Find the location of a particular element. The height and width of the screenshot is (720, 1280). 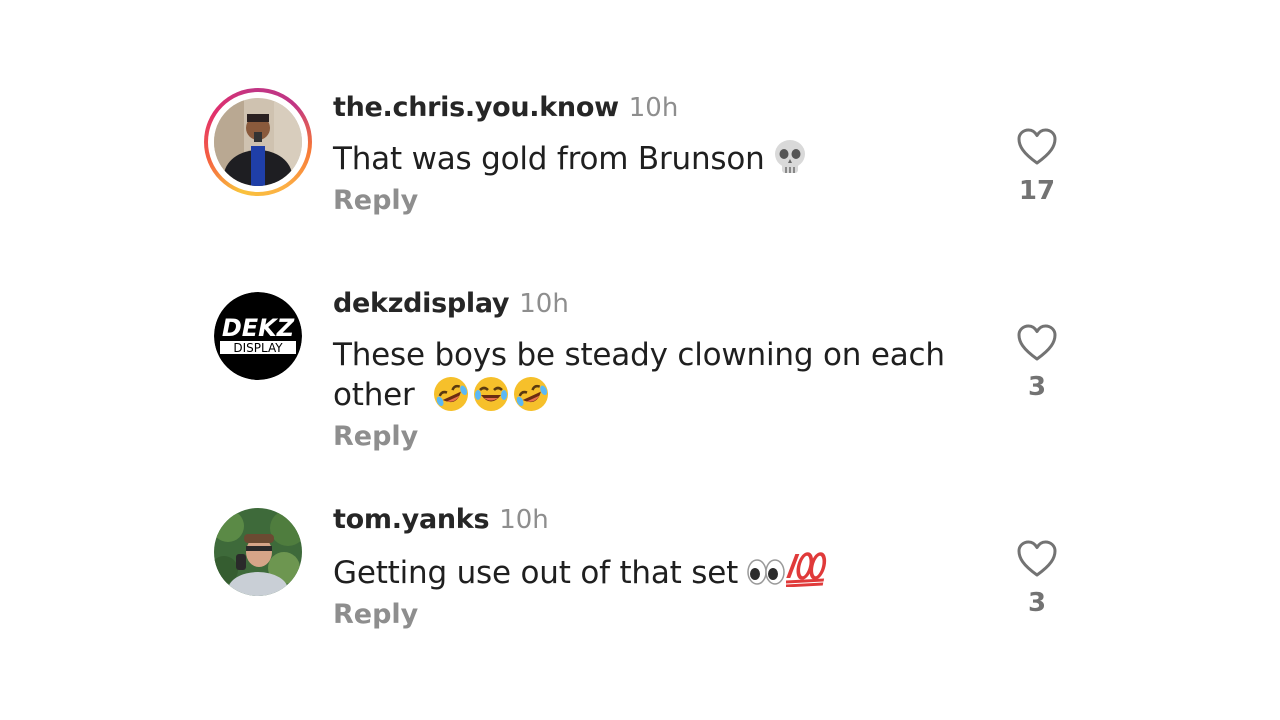

comment-text-body: Getting use out of that set is located at coordinates (536, 573).